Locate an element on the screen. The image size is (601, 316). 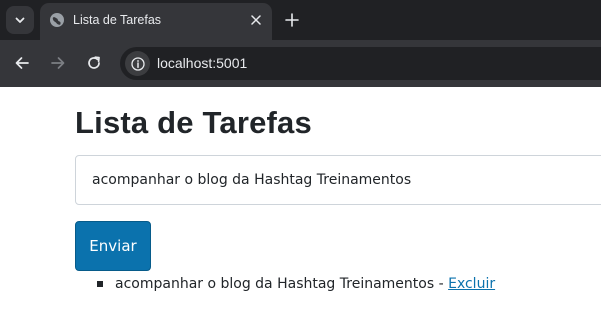
browser-toolbar: localhost:5001 is located at coordinates (300, 63).